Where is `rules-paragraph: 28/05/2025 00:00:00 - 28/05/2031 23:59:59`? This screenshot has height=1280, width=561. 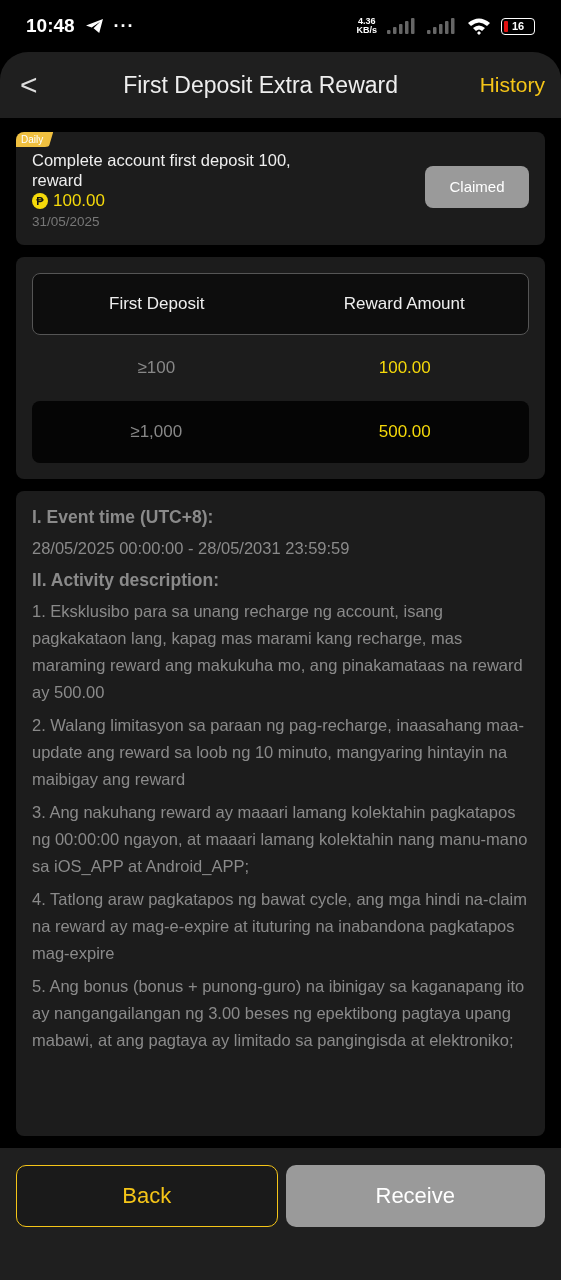
rules-paragraph: 28/05/2025 00:00:00 - 28/05/2031 23:59:59 is located at coordinates (191, 548).